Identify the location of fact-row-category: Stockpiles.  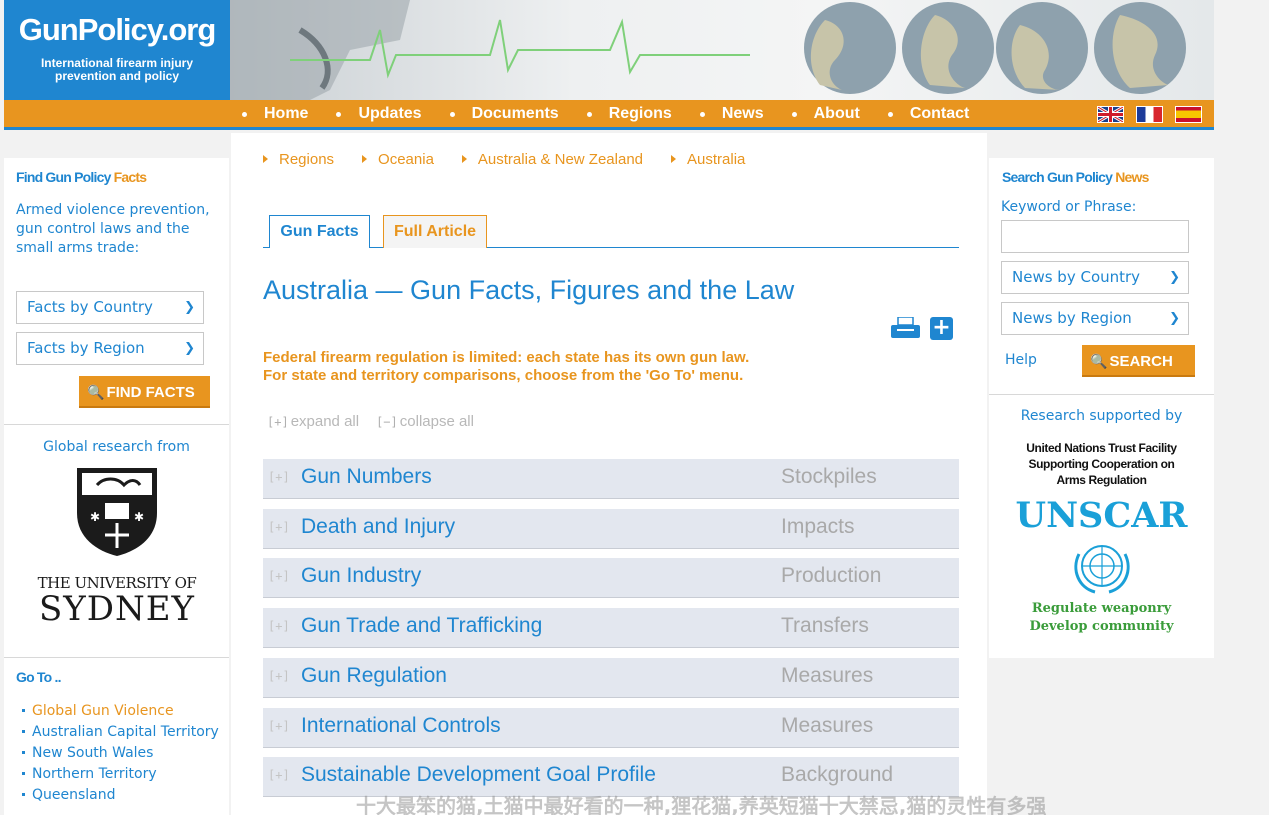
(829, 476).